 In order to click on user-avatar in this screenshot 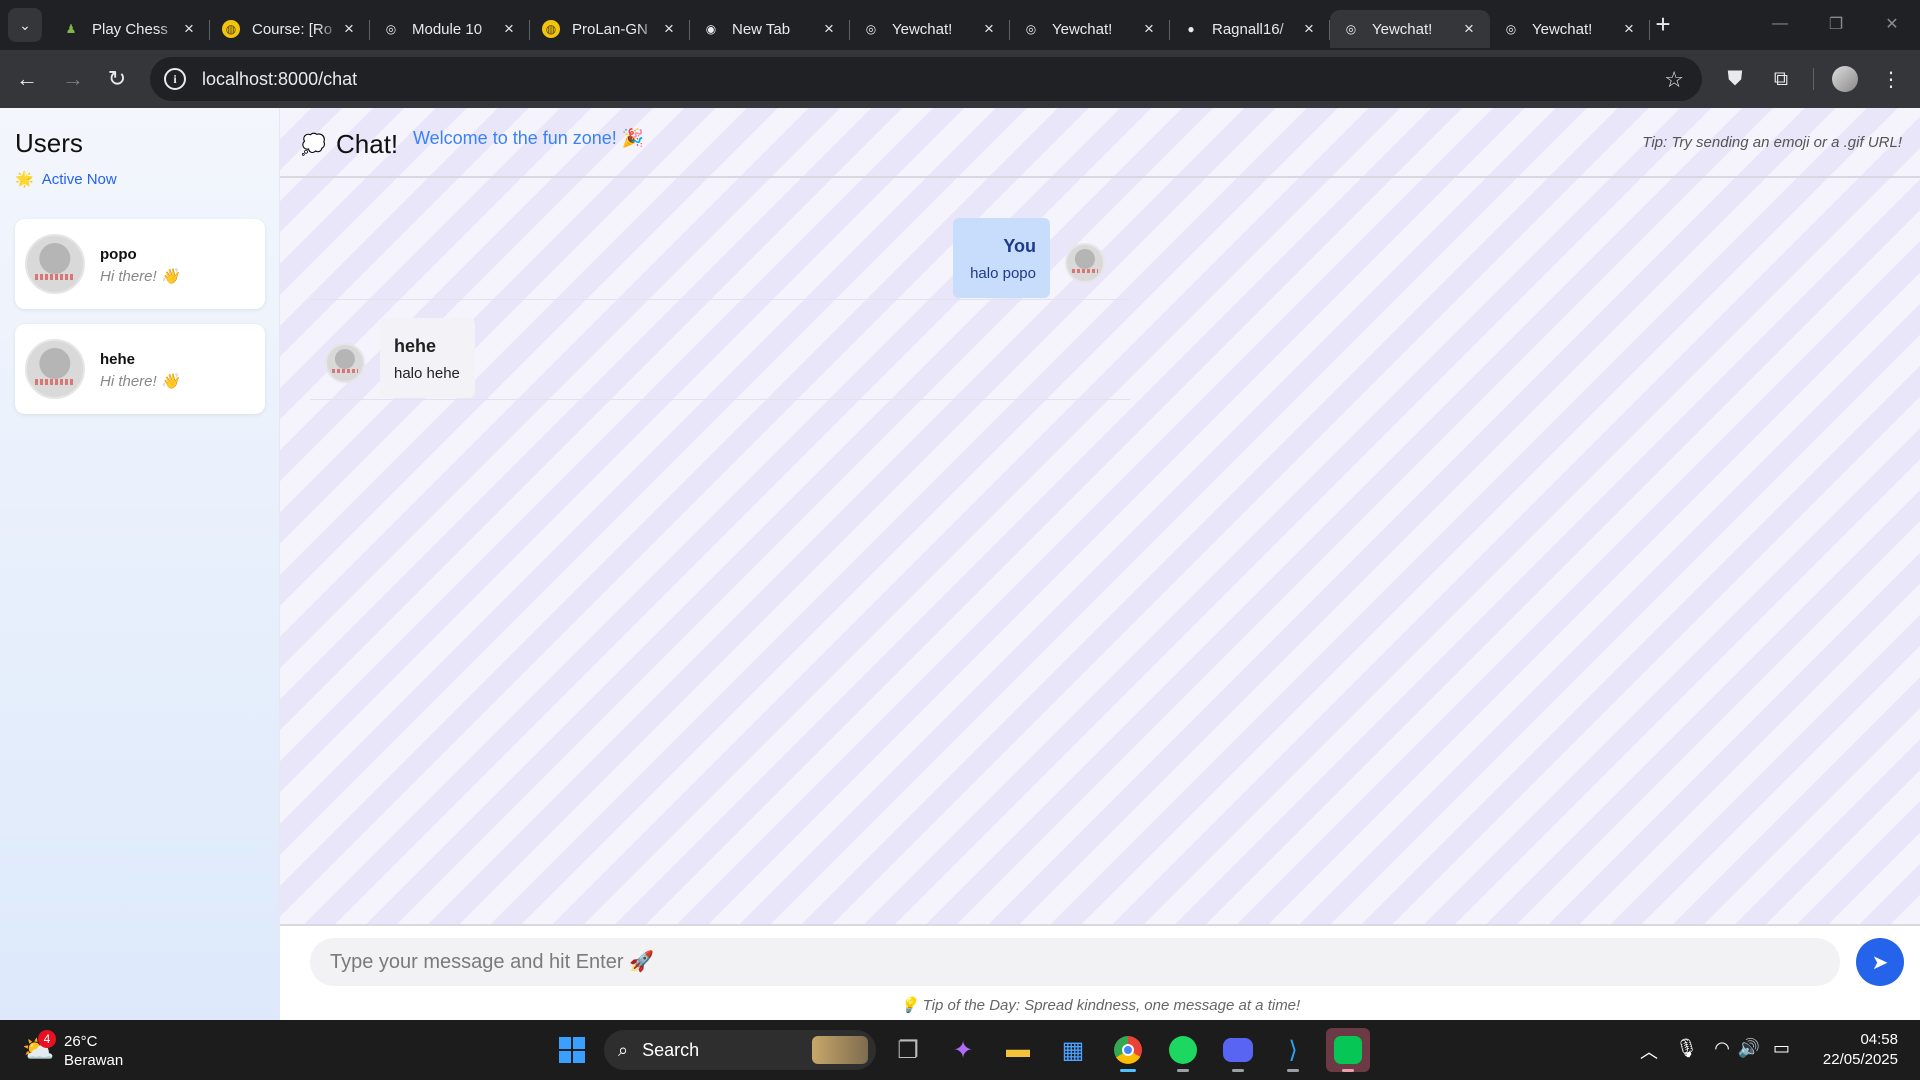, I will do `click(55, 264)`.